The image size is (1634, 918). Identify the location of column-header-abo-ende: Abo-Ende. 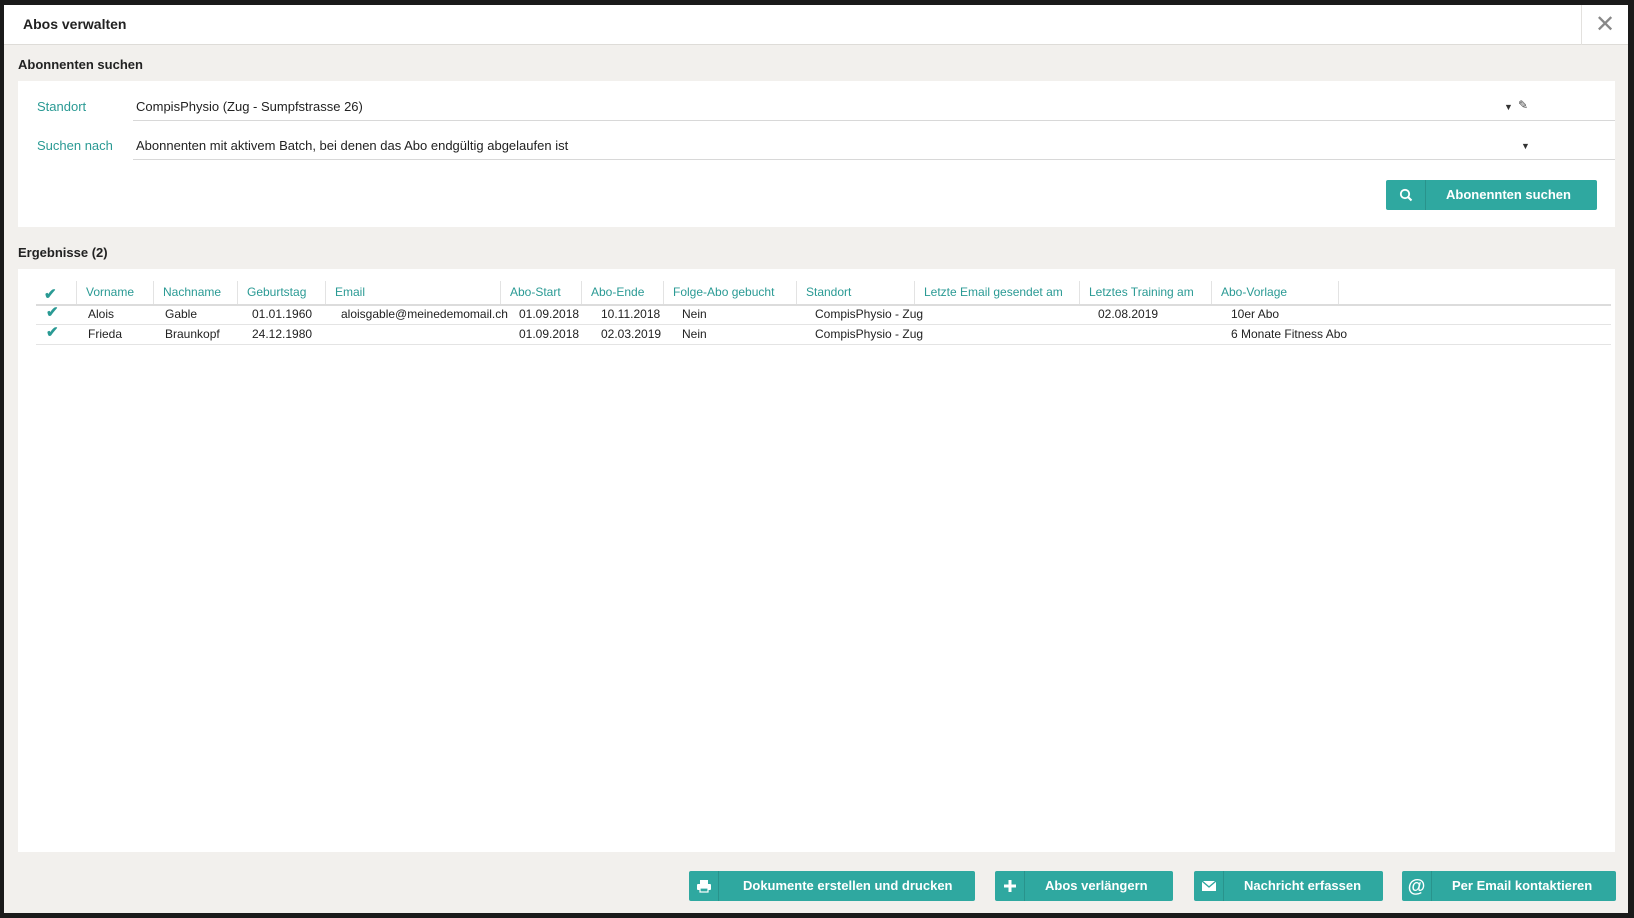
(623, 292).